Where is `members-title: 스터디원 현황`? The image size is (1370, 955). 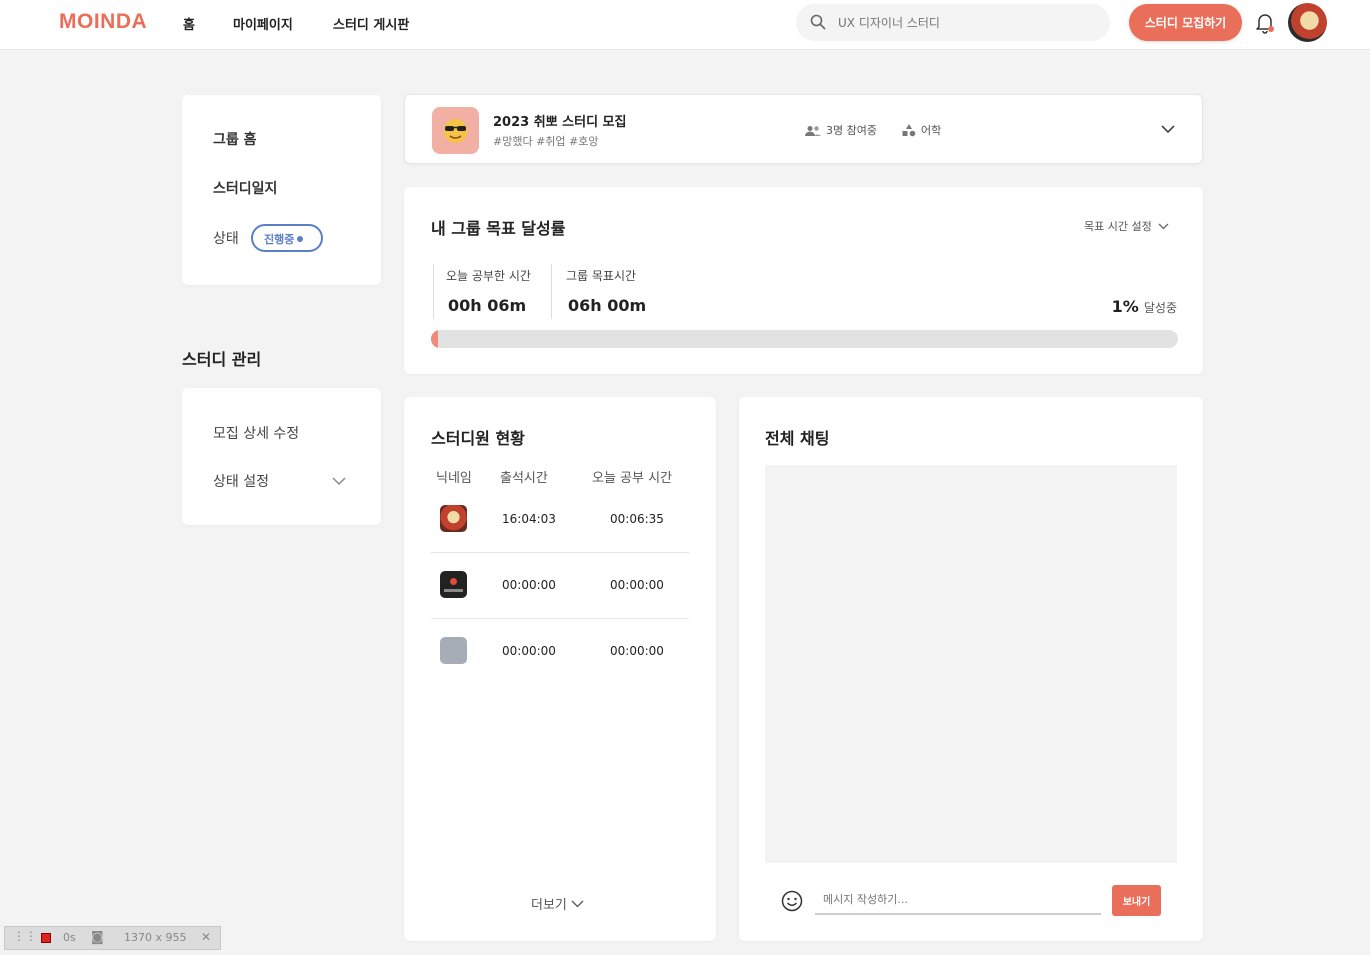
members-title: 스터디원 현황 is located at coordinates (478, 438).